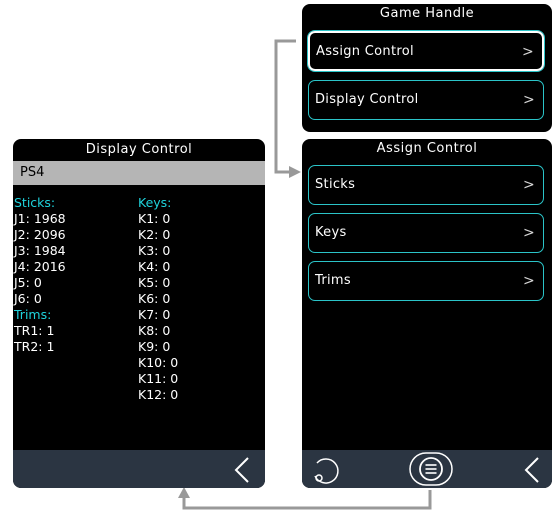 This screenshot has height=511, width=555. I want to click on key-value: K6: 0, so click(154, 298).